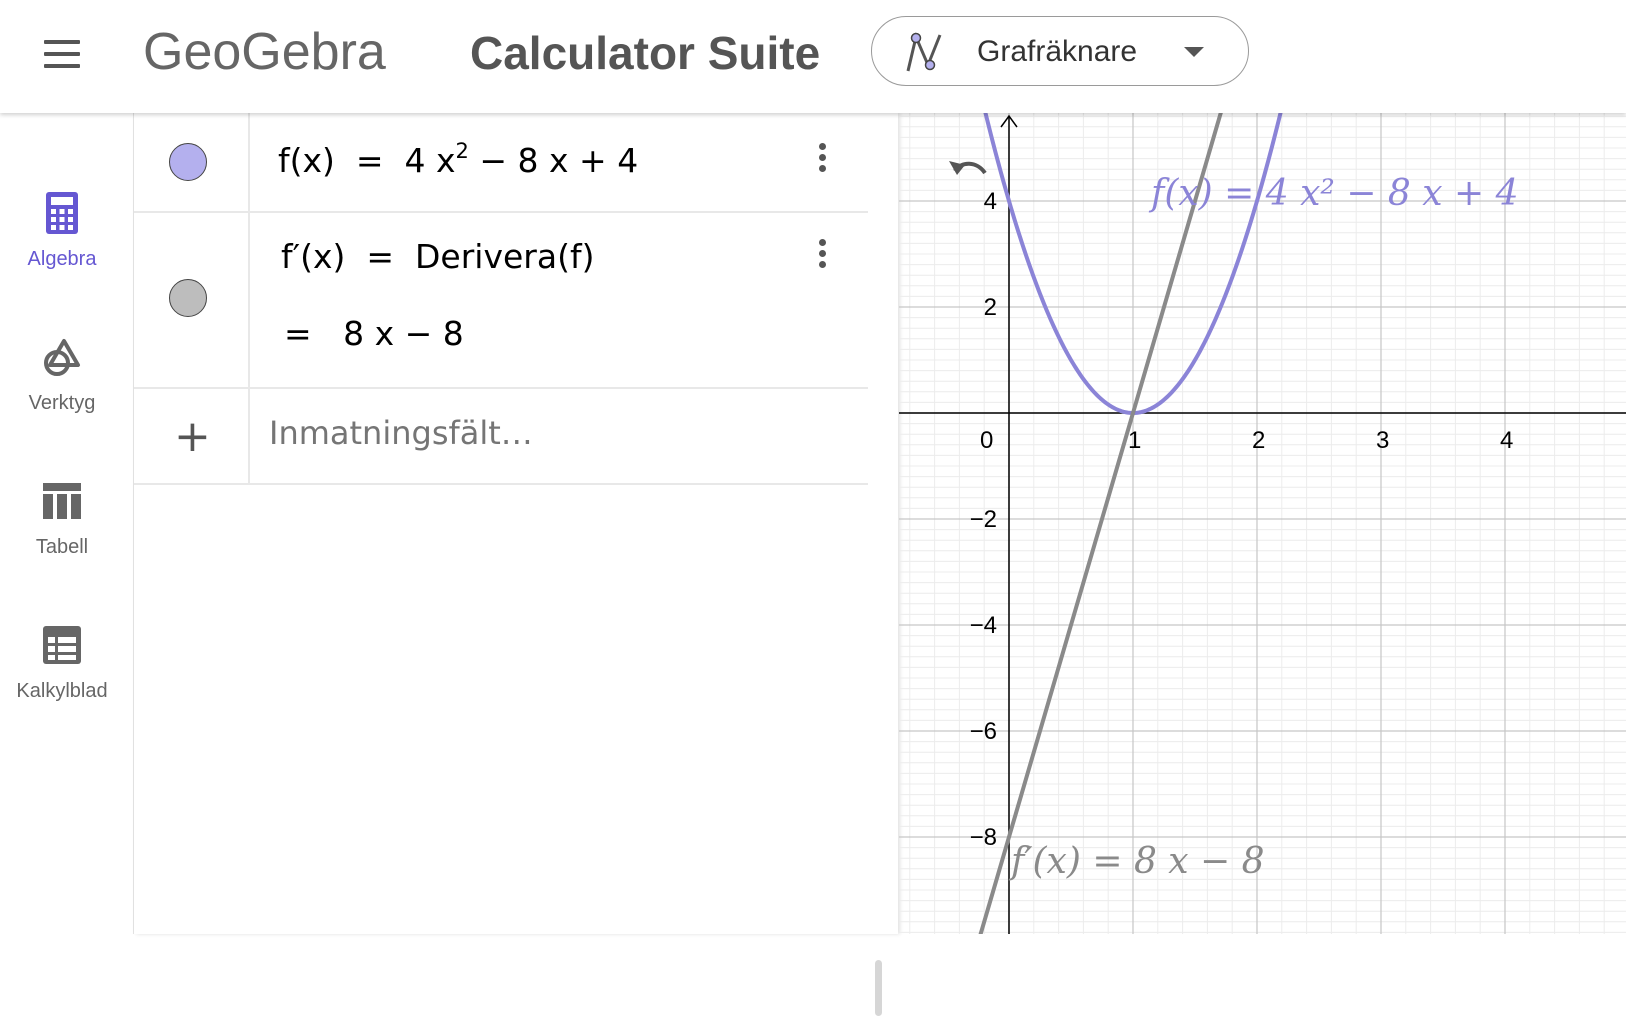 The width and height of the screenshot is (1626, 1016). What do you see at coordinates (1506, 440) in the screenshot?
I see `x-tick-label: 4` at bounding box center [1506, 440].